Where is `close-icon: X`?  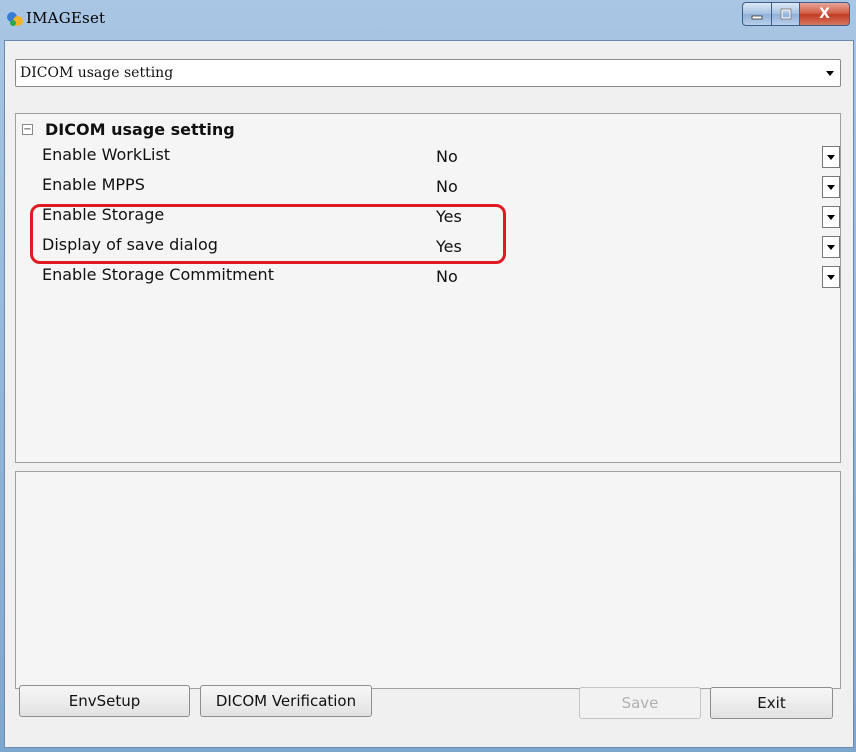 close-icon: X is located at coordinates (824, 14).